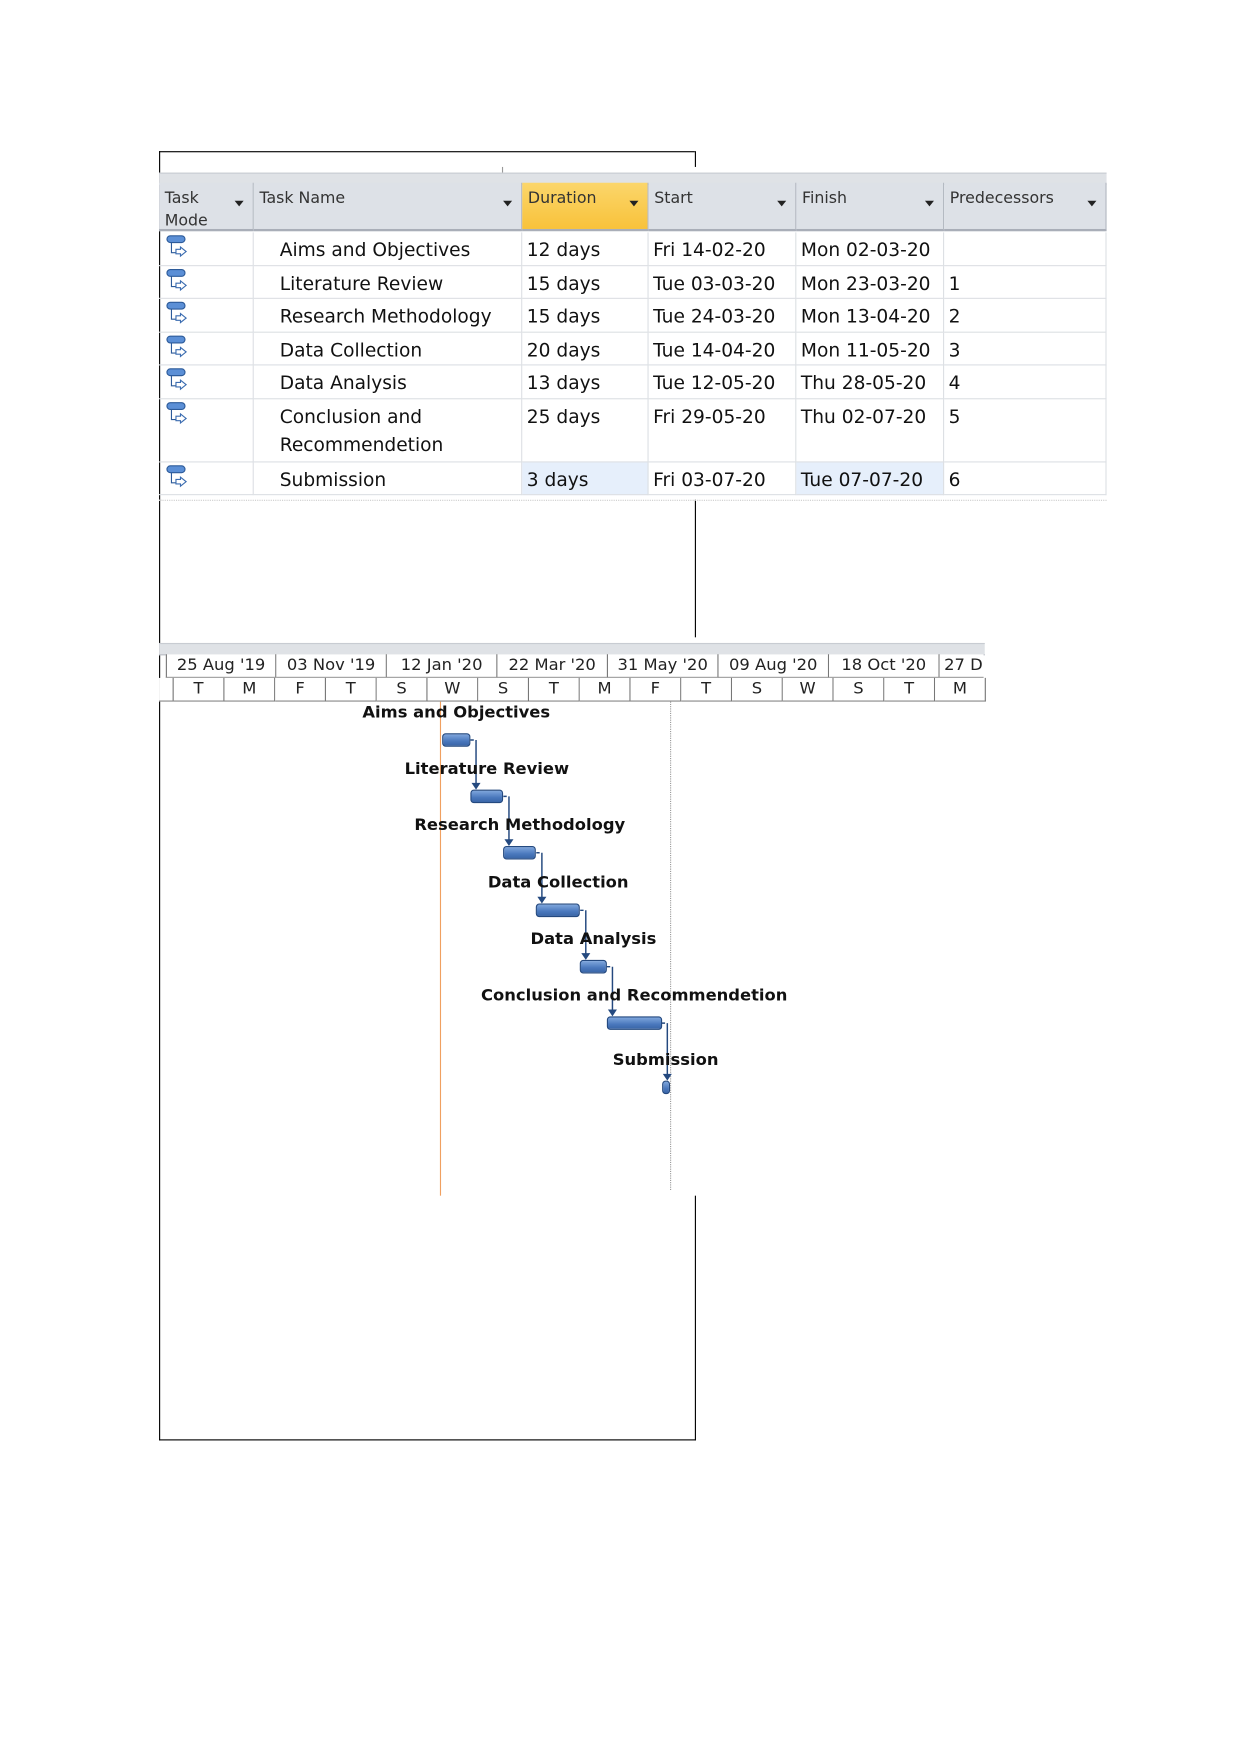 Image resolution: width=1241 pixels, height=1754 pixels. Describe the element at coordinates (870, 349) in the screenshot. I see `cell-finish: Mon 11-05-20` at that location.